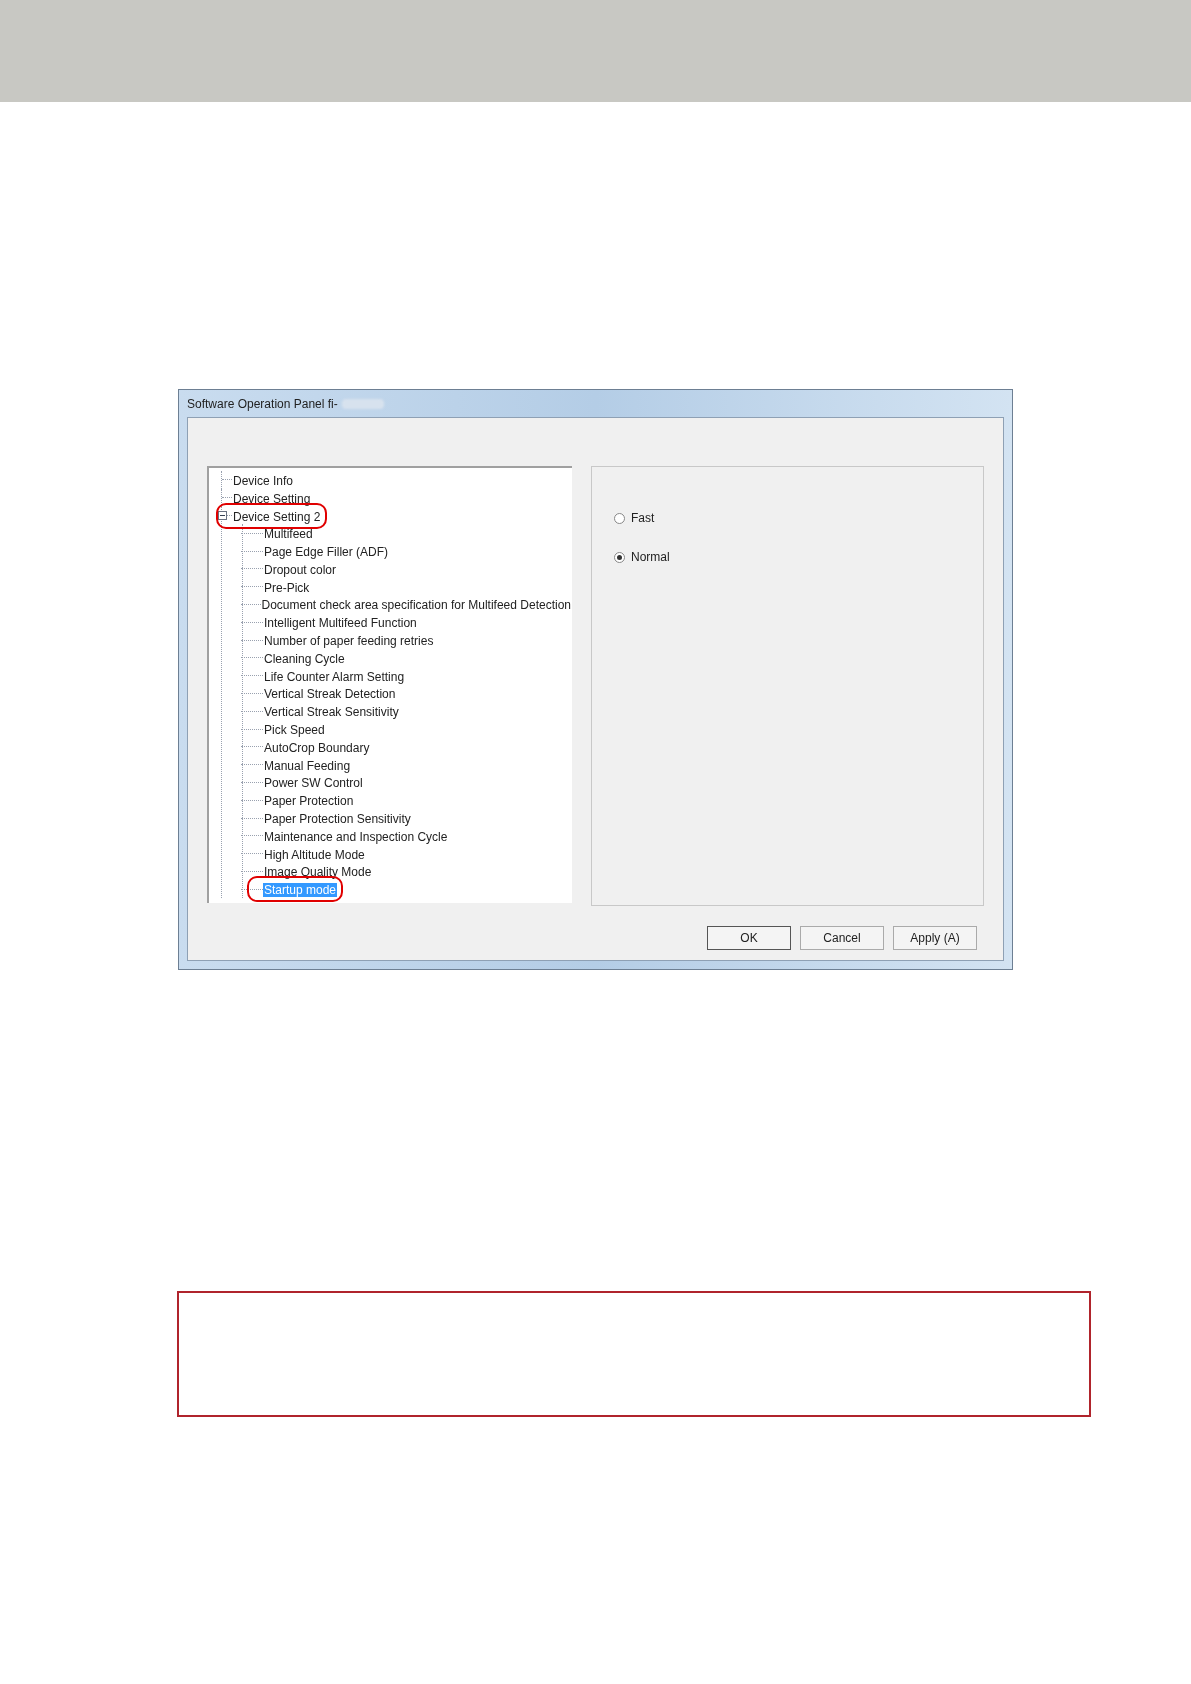 The image size is (1191, 1684). I want to click on tree-item: Power SW Control, so click(313, 783).